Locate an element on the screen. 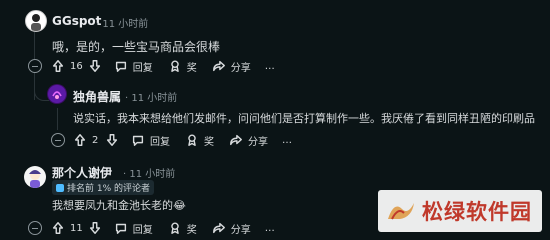  vote-count: 16 is located at coordinates (76, 66).